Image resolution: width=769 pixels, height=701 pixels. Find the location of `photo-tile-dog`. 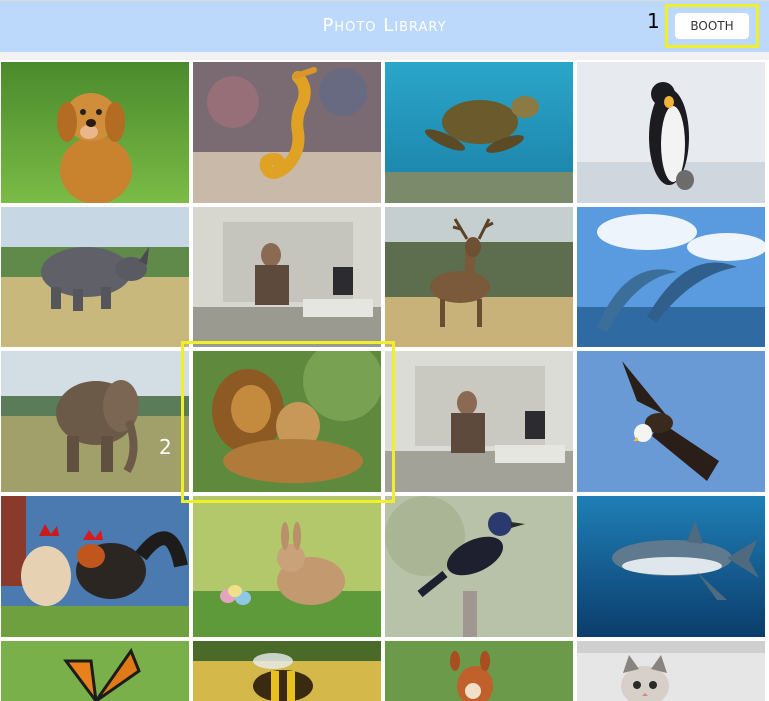

photo-tile-dog is located at coordinates (95, 132).